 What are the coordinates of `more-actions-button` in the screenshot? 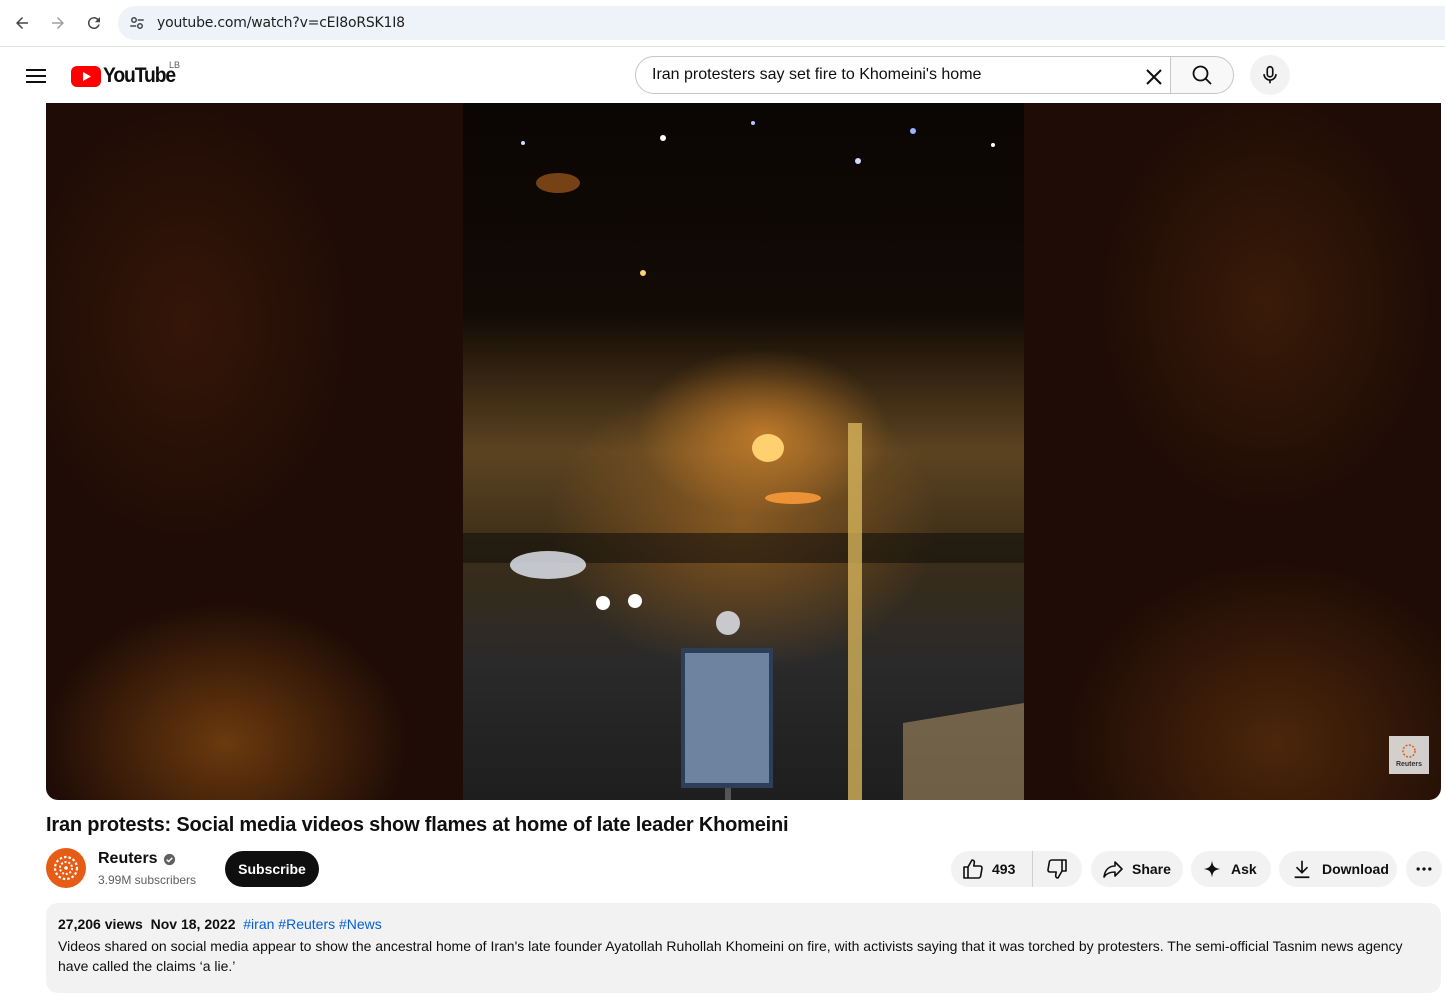 It's located at (1424, 869).